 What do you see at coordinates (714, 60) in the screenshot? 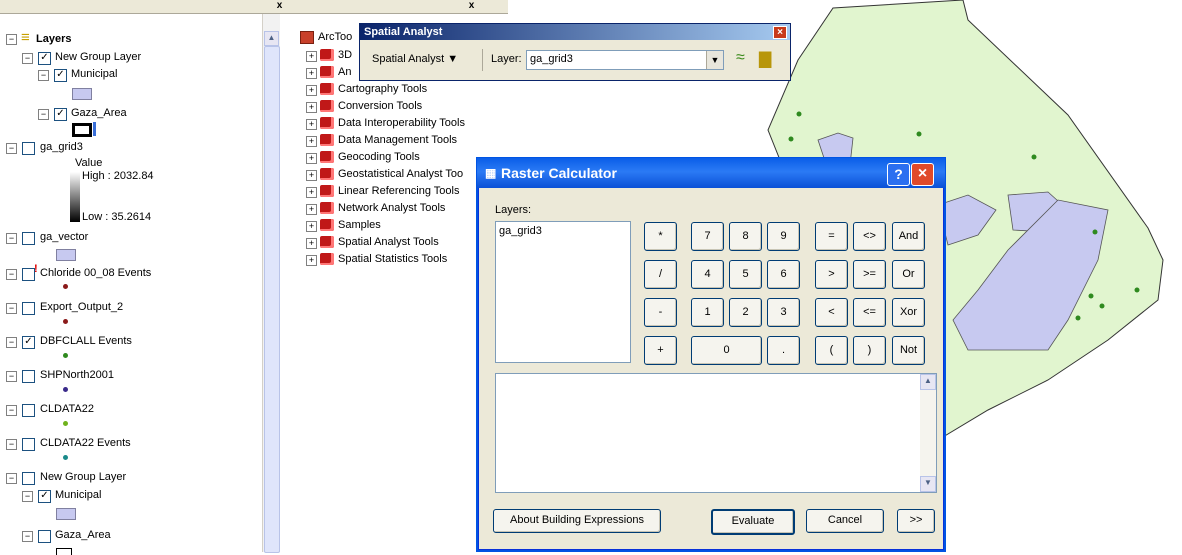
I see `chevron-down-icon: ▼` at bounding box center [714, 60].